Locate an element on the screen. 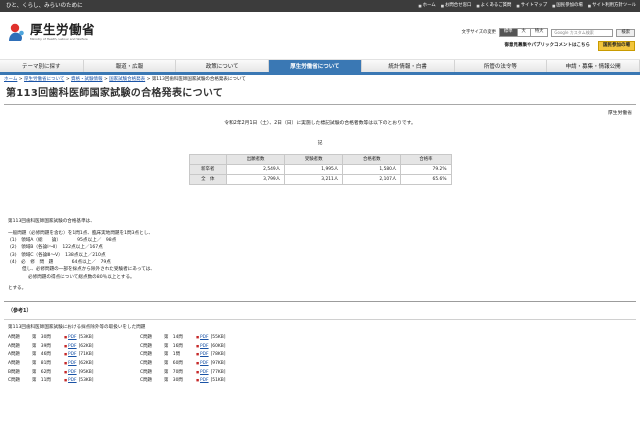 This screenshot has height=426, width=640. nav-item-press: 報道・広報 is located at coordinates (130, 66).